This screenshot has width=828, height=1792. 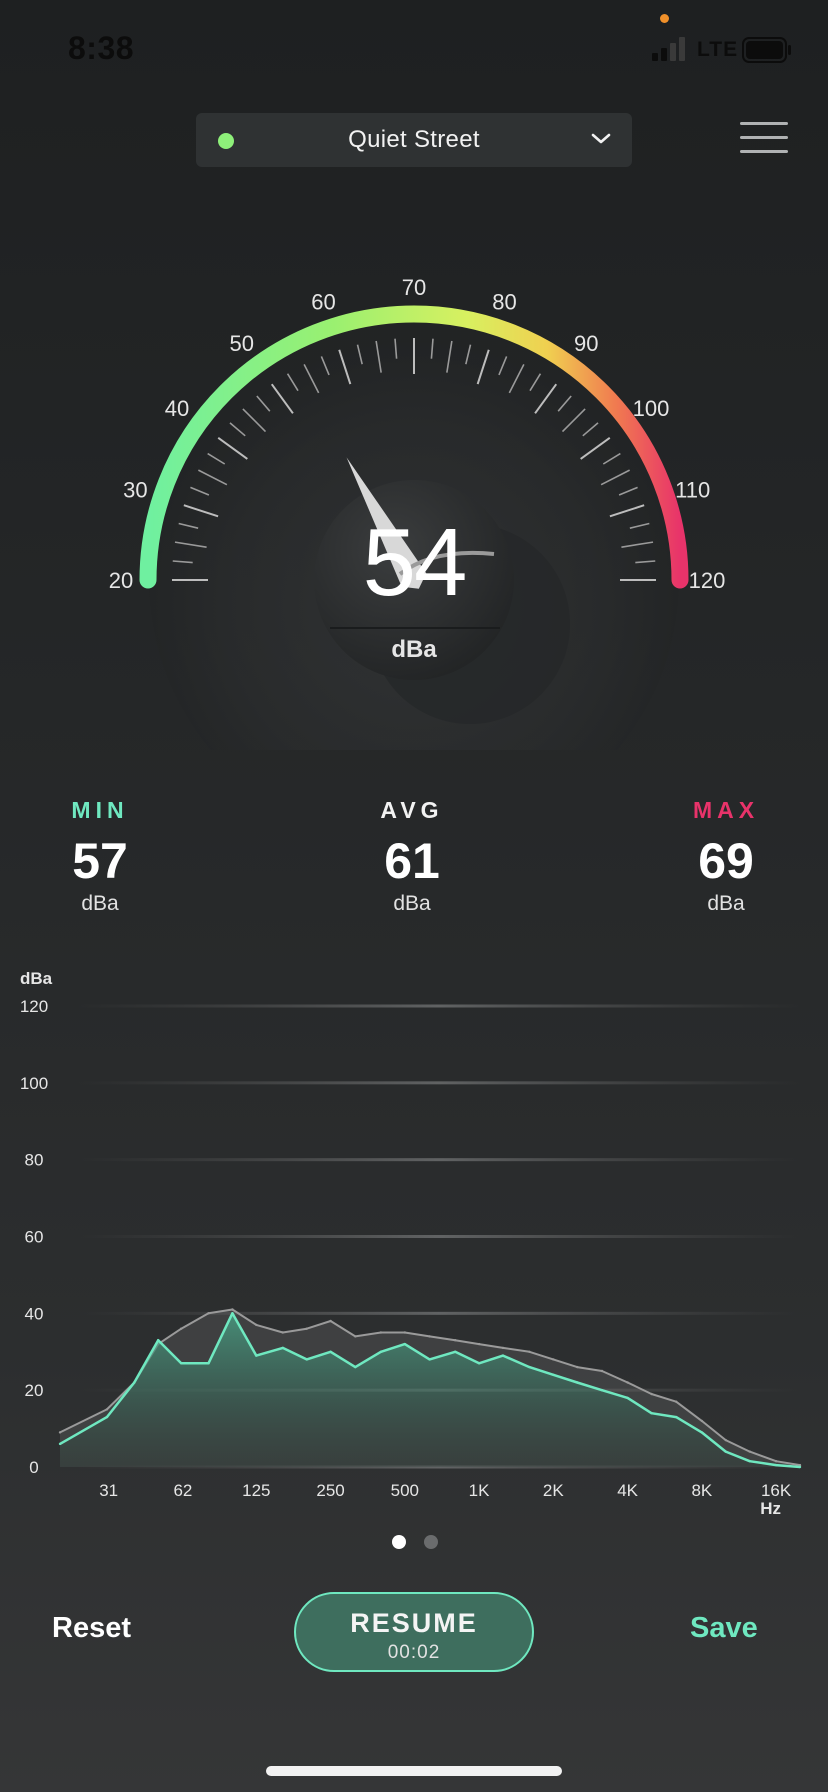 What do you see at coordinates (330, 1490) in the screenshot?
I see `chart-x-tick-label: 250` at bounding box center [330, 1490].